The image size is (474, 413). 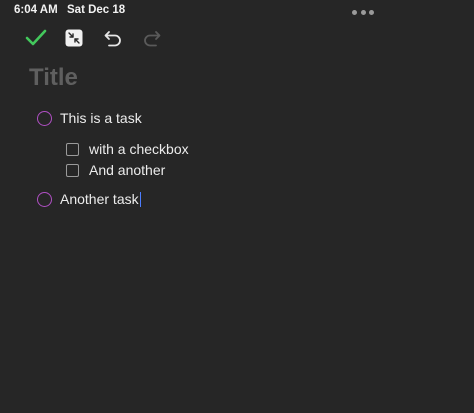 I want to click on checklist-item: And another, so click(x=115, y=170).